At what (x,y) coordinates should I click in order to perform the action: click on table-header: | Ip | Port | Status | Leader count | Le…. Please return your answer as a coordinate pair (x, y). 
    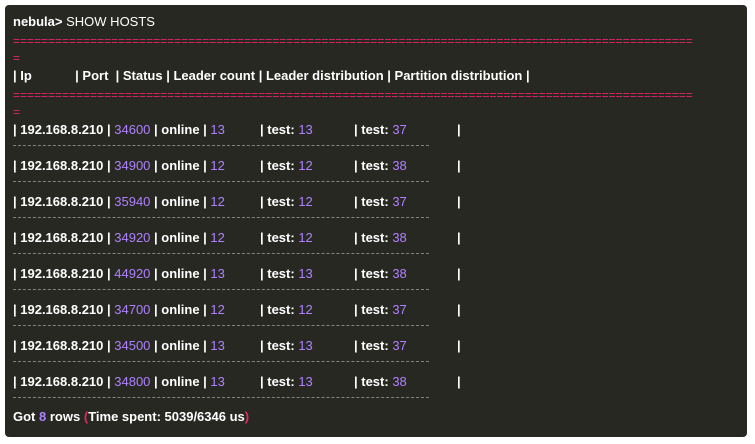
    Looking at the image, I should click on (271, 75).